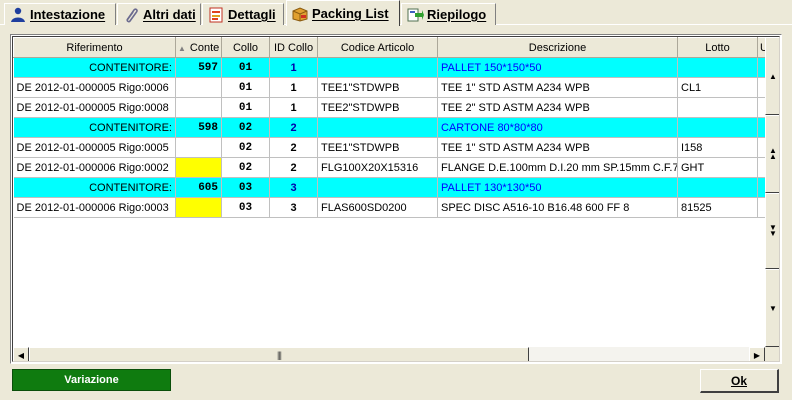 This screenshot has height=400, width=792. I want to click on vertical-scrollbar: ▲ ▲ ▲ ▼ ▼ ▼, so click(772, 192).